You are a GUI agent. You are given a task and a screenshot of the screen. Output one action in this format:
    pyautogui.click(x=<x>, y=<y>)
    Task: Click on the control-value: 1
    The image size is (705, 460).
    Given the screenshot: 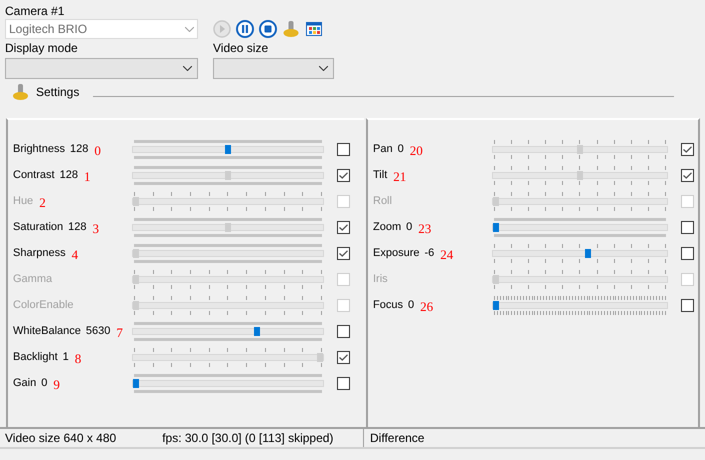 What is the action you would take?
    pyautogui.click(x=65, y=357)
    